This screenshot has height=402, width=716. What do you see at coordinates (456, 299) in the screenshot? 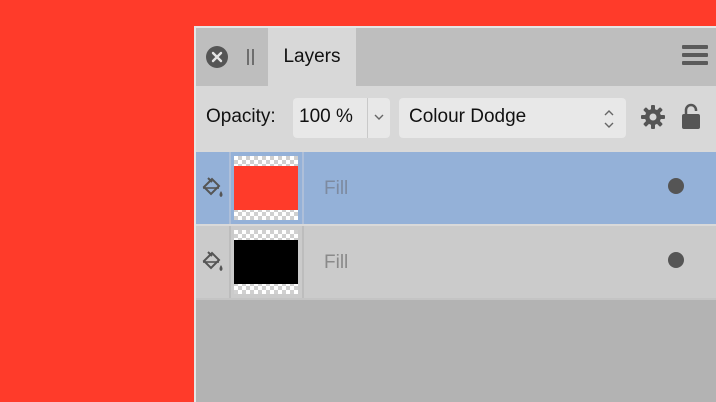
I see `row-divider` at bounding box center [456, 299].